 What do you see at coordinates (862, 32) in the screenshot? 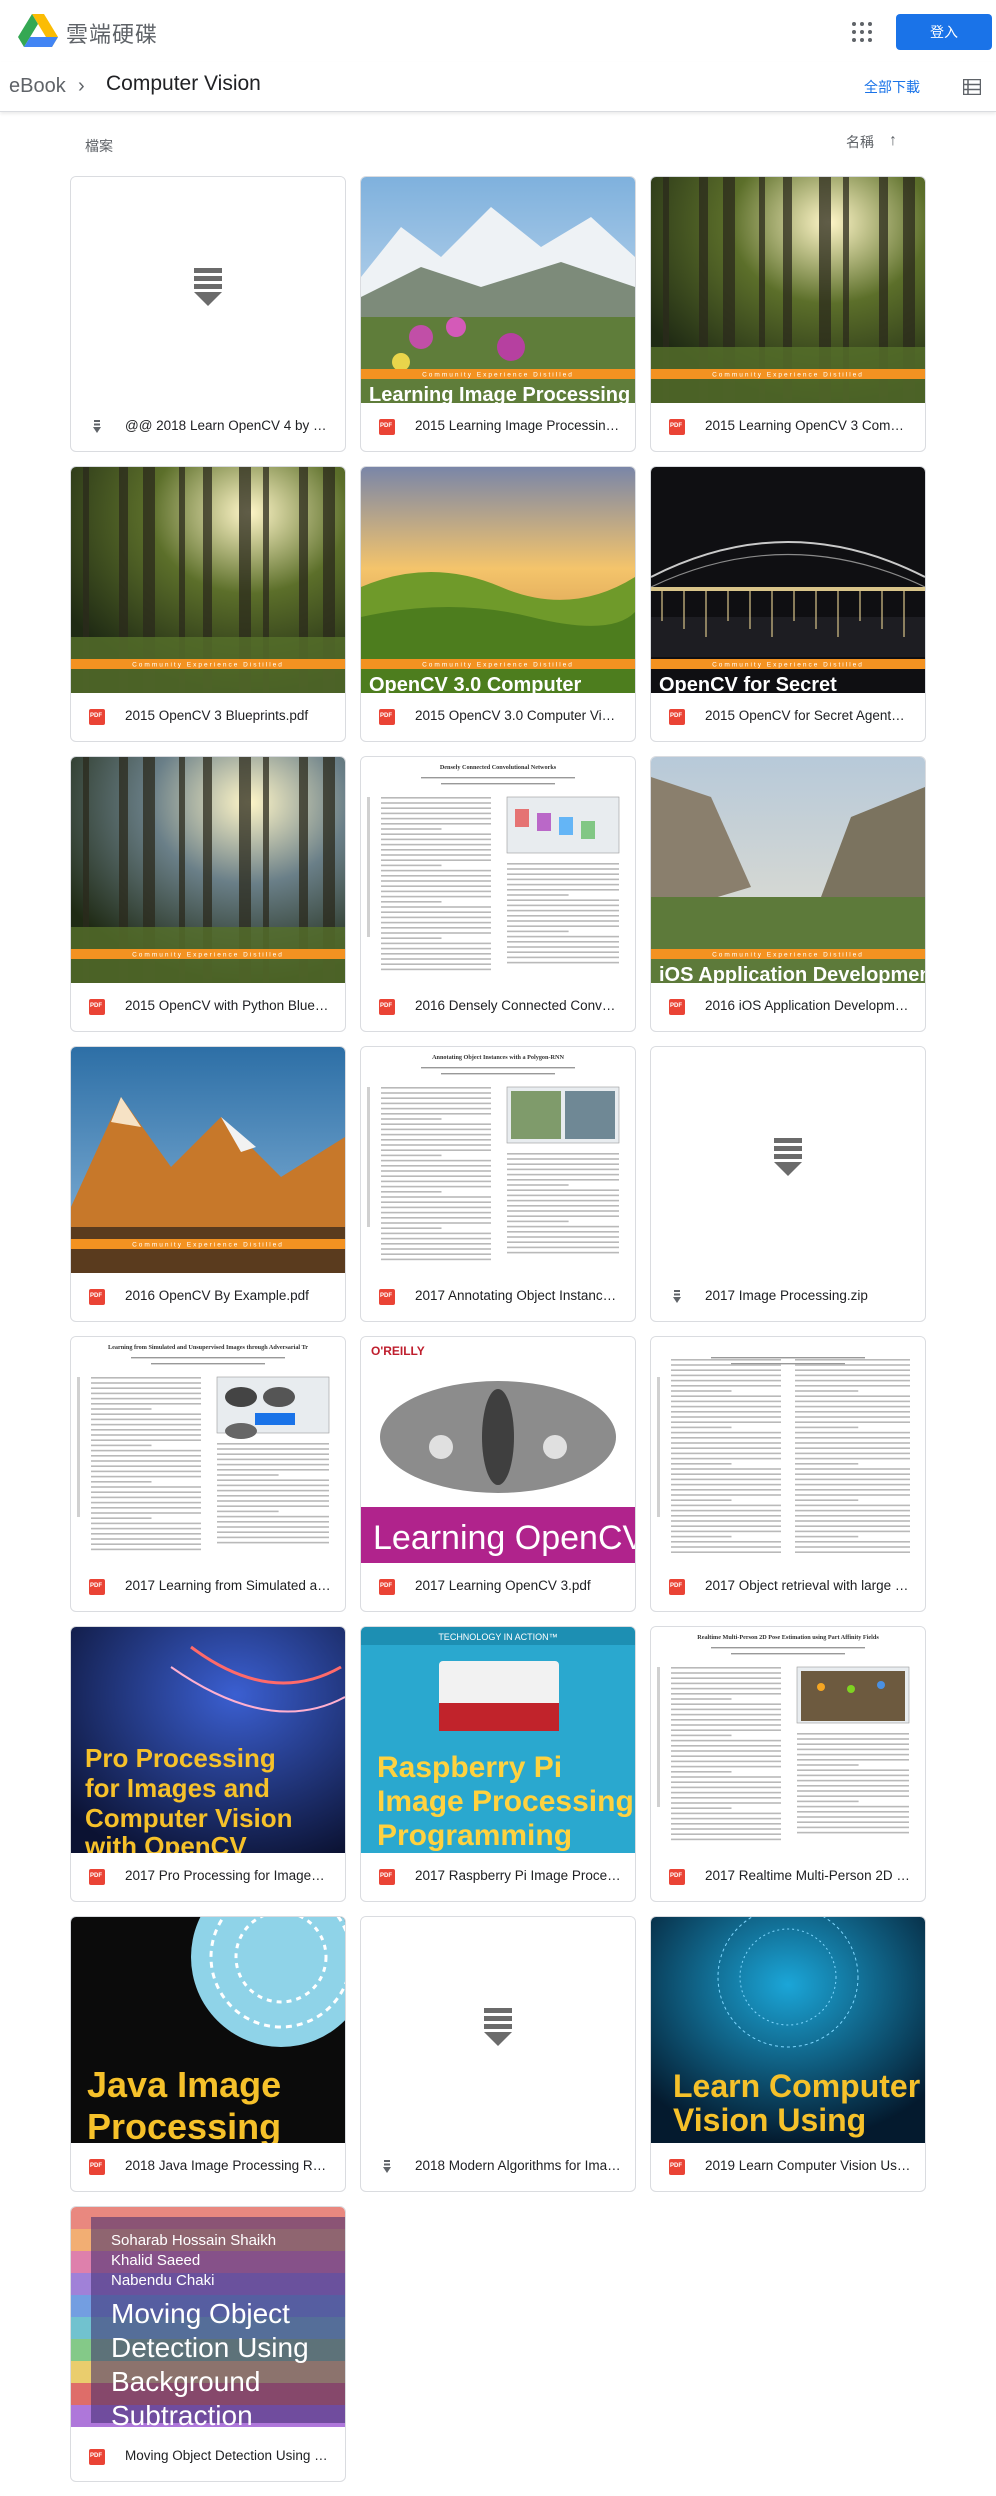
I see `apps-grid-icon` at bounding box center [862, 32].